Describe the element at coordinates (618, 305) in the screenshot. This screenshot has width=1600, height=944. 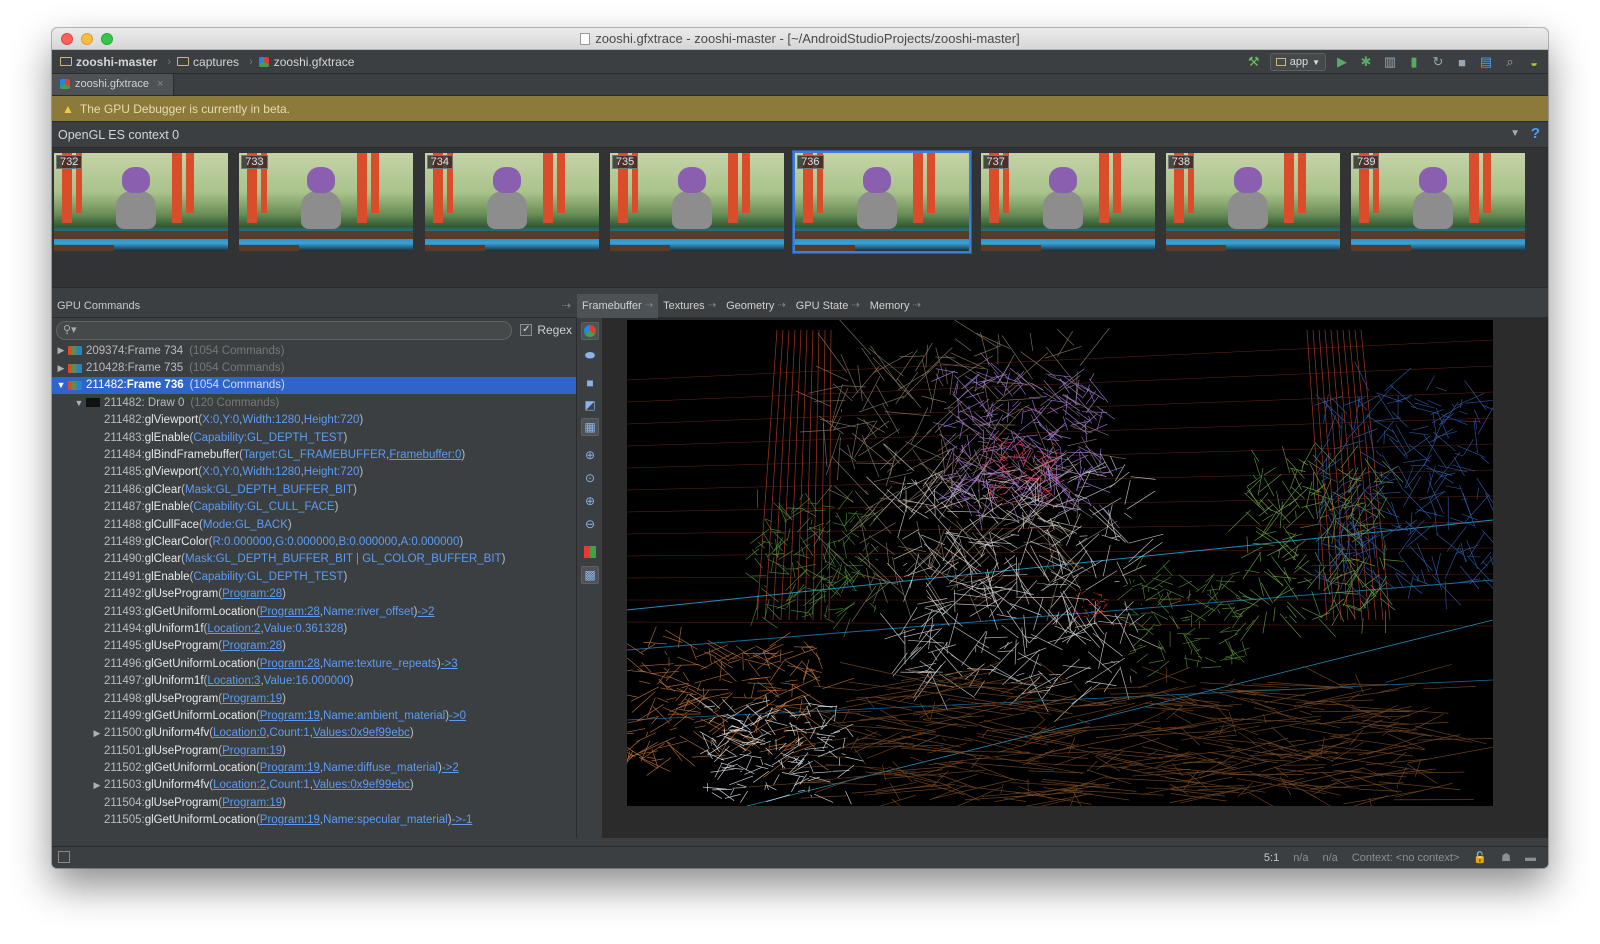
I see `tab-framebuffer: Framebuffer ⇢` at that location.